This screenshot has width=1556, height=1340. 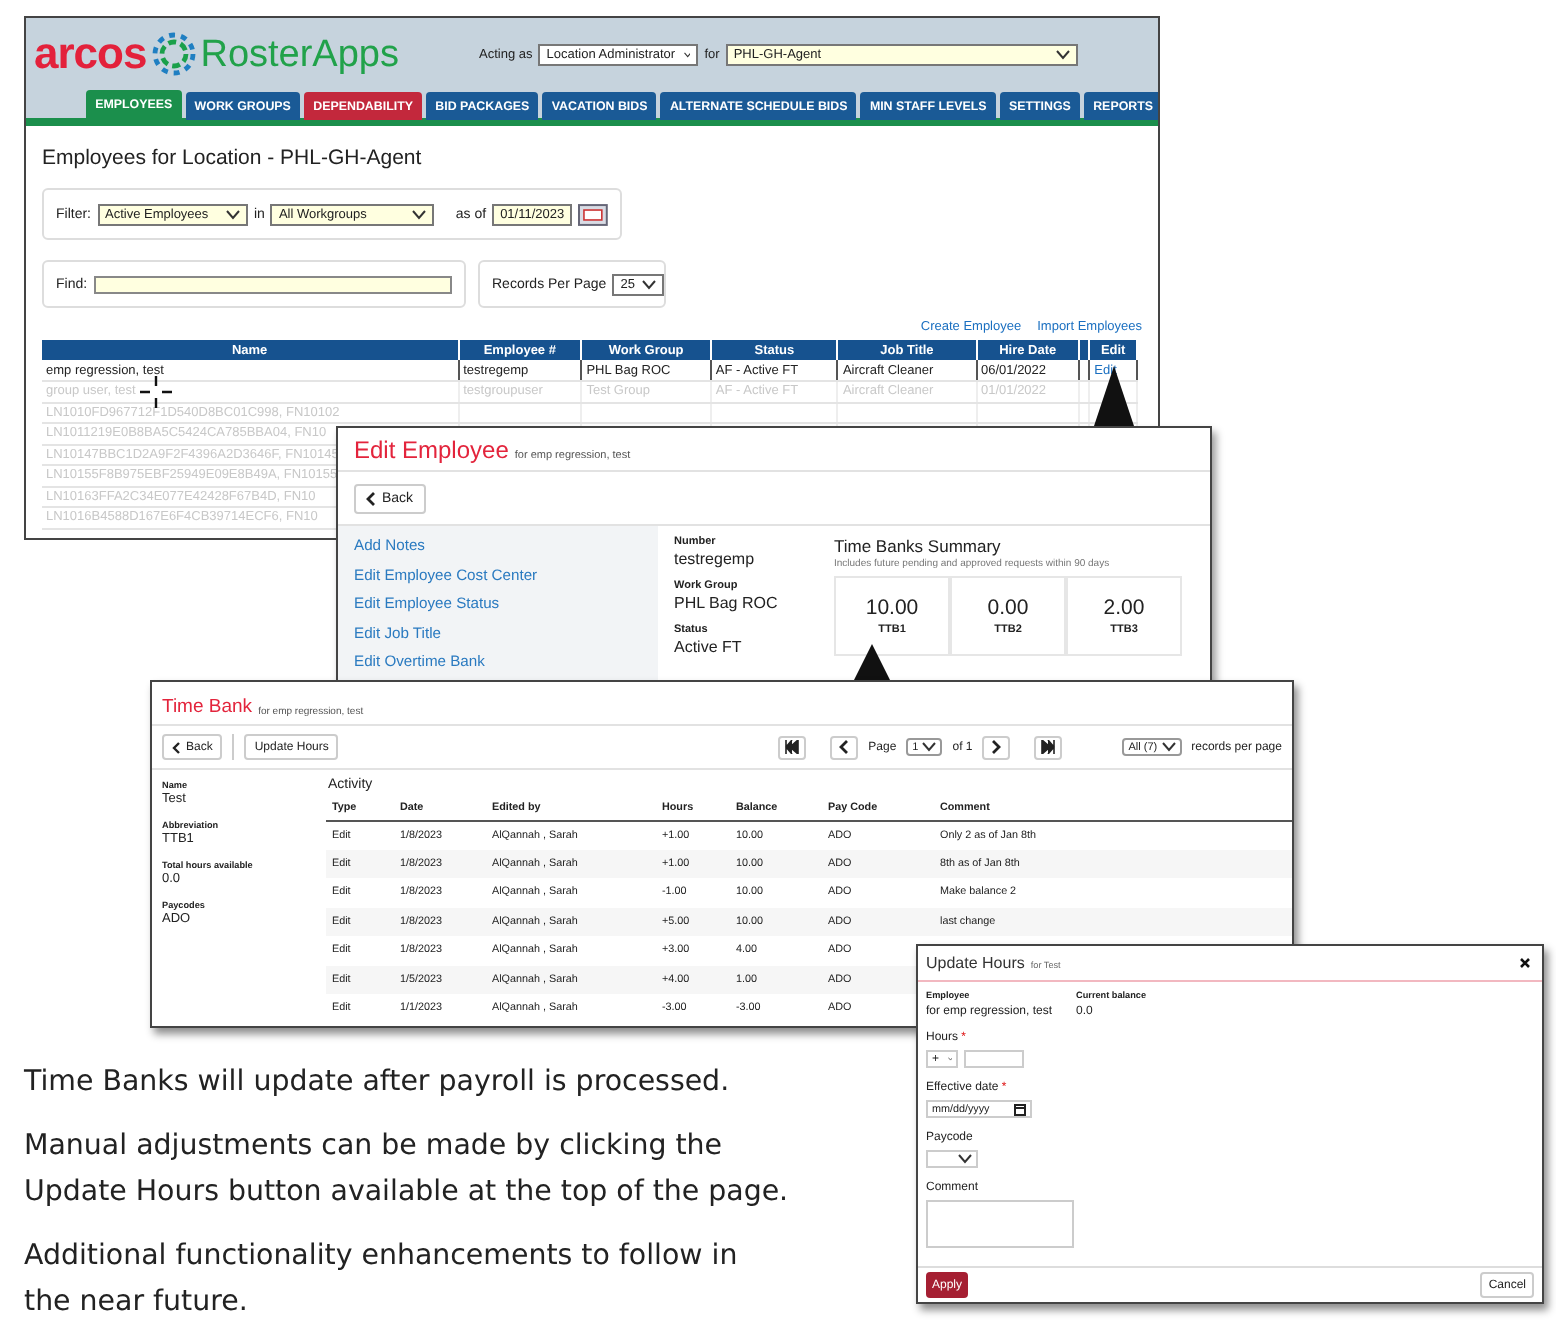 What do you see at coordinates (996, 747) in the screenshot?
I see `next-page-icon` at bounding box center [996, 747].